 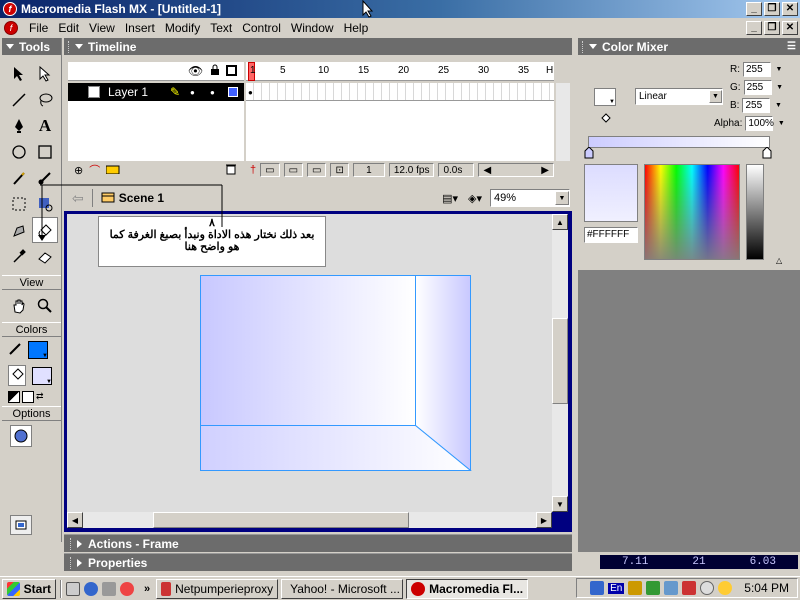 I want to click on language-indicator: En, so click(x=616, y=588).